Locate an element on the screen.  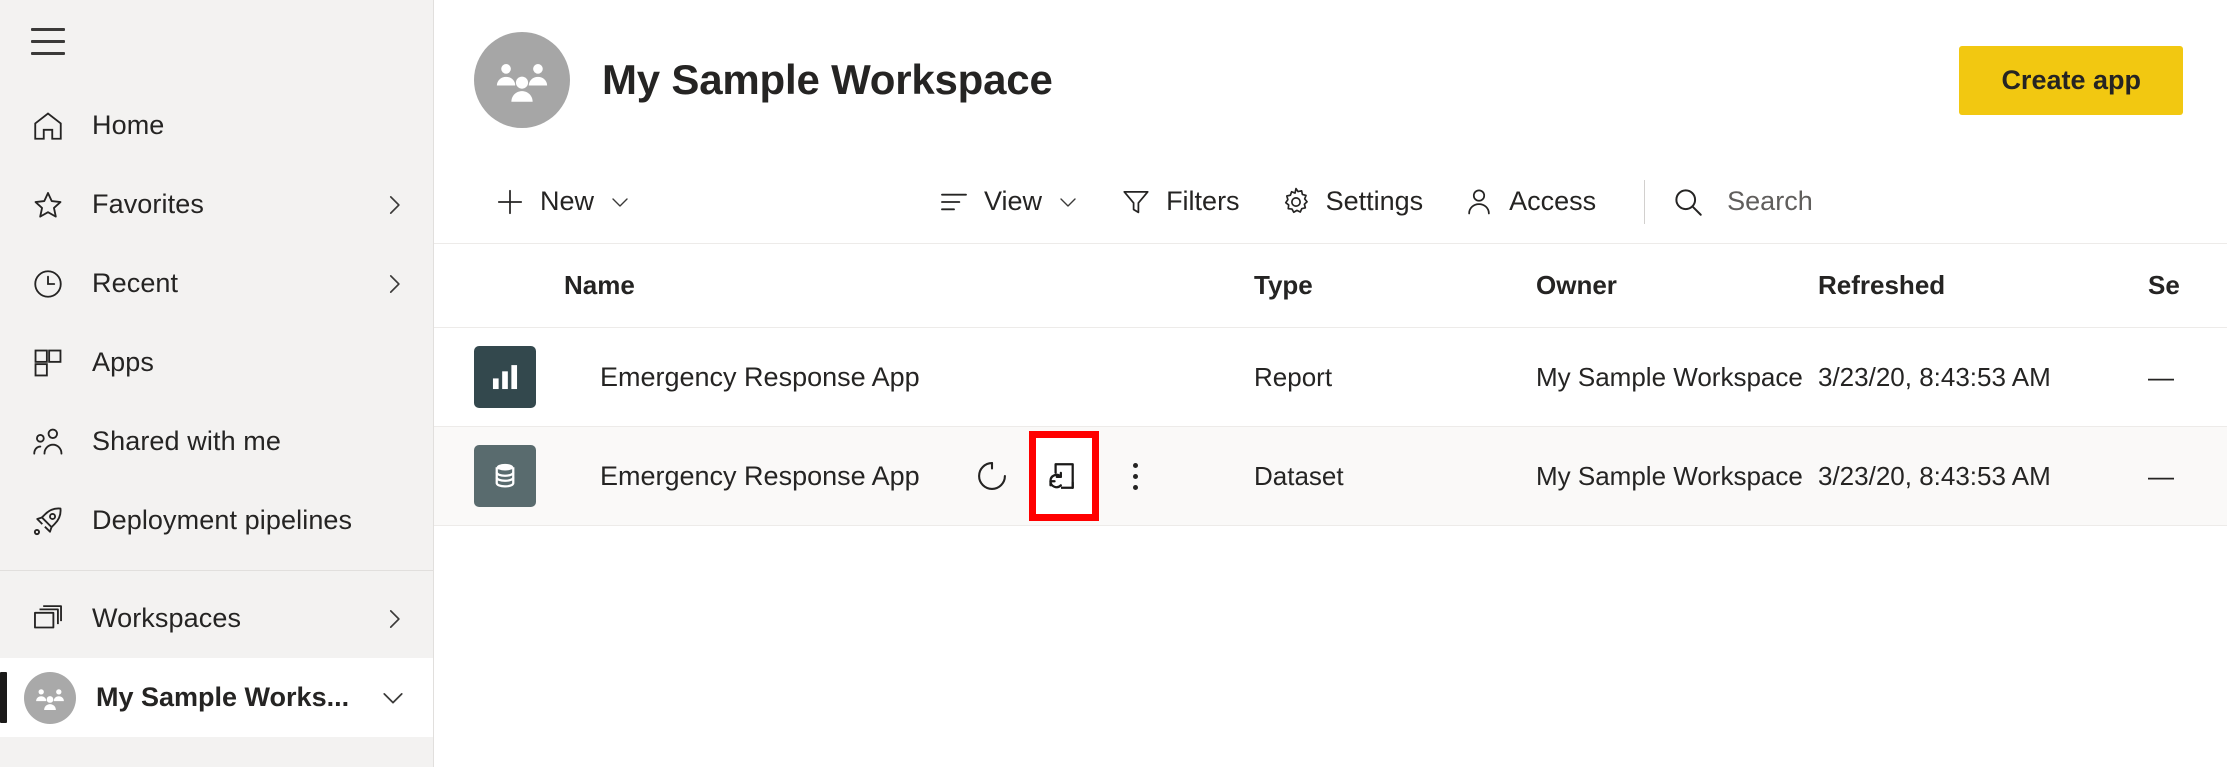
settings-button-label: Settings is located at coordinates (1374, 201).